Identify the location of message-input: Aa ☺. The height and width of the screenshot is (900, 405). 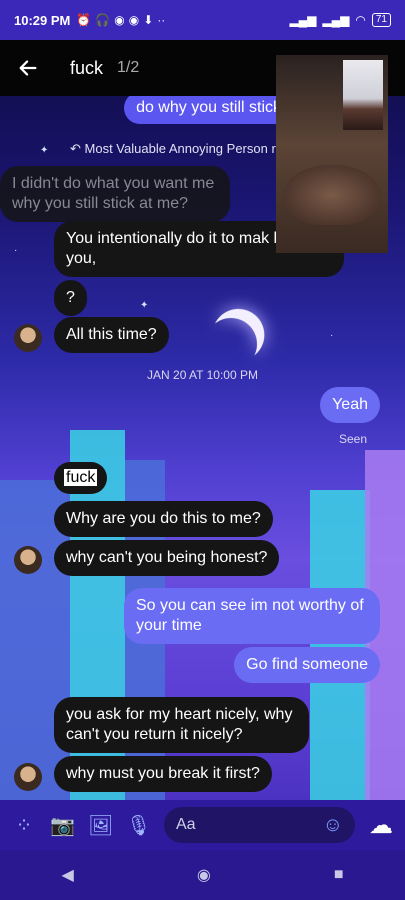
(259, 825).